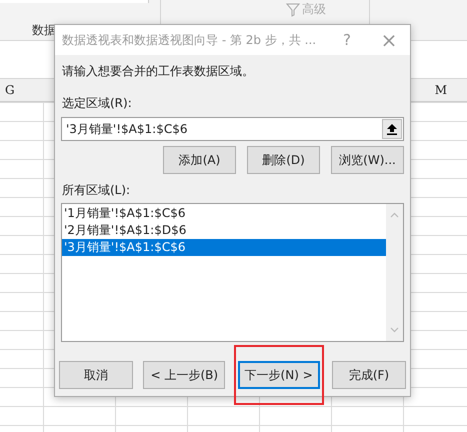 The height and width of the screenshot is (432, 467). I want to click on dialog-button: 完成(F), so click(369, 375).